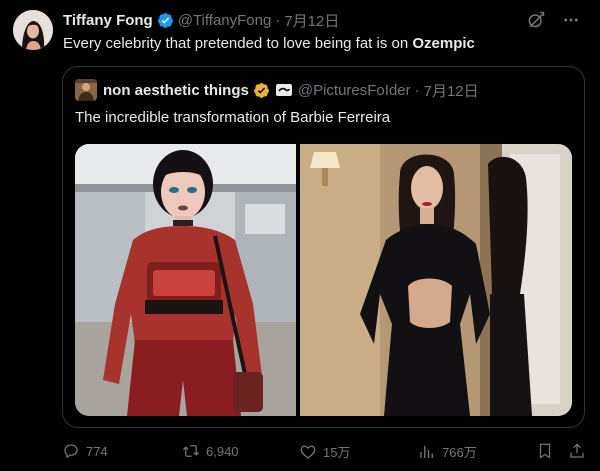 The height and width of the screenshot is (471, 600). What do you see at coordinates (261, 90) in the screenshot?
I see `gold-verified-badge-icon` at bounding box center [261, 90].